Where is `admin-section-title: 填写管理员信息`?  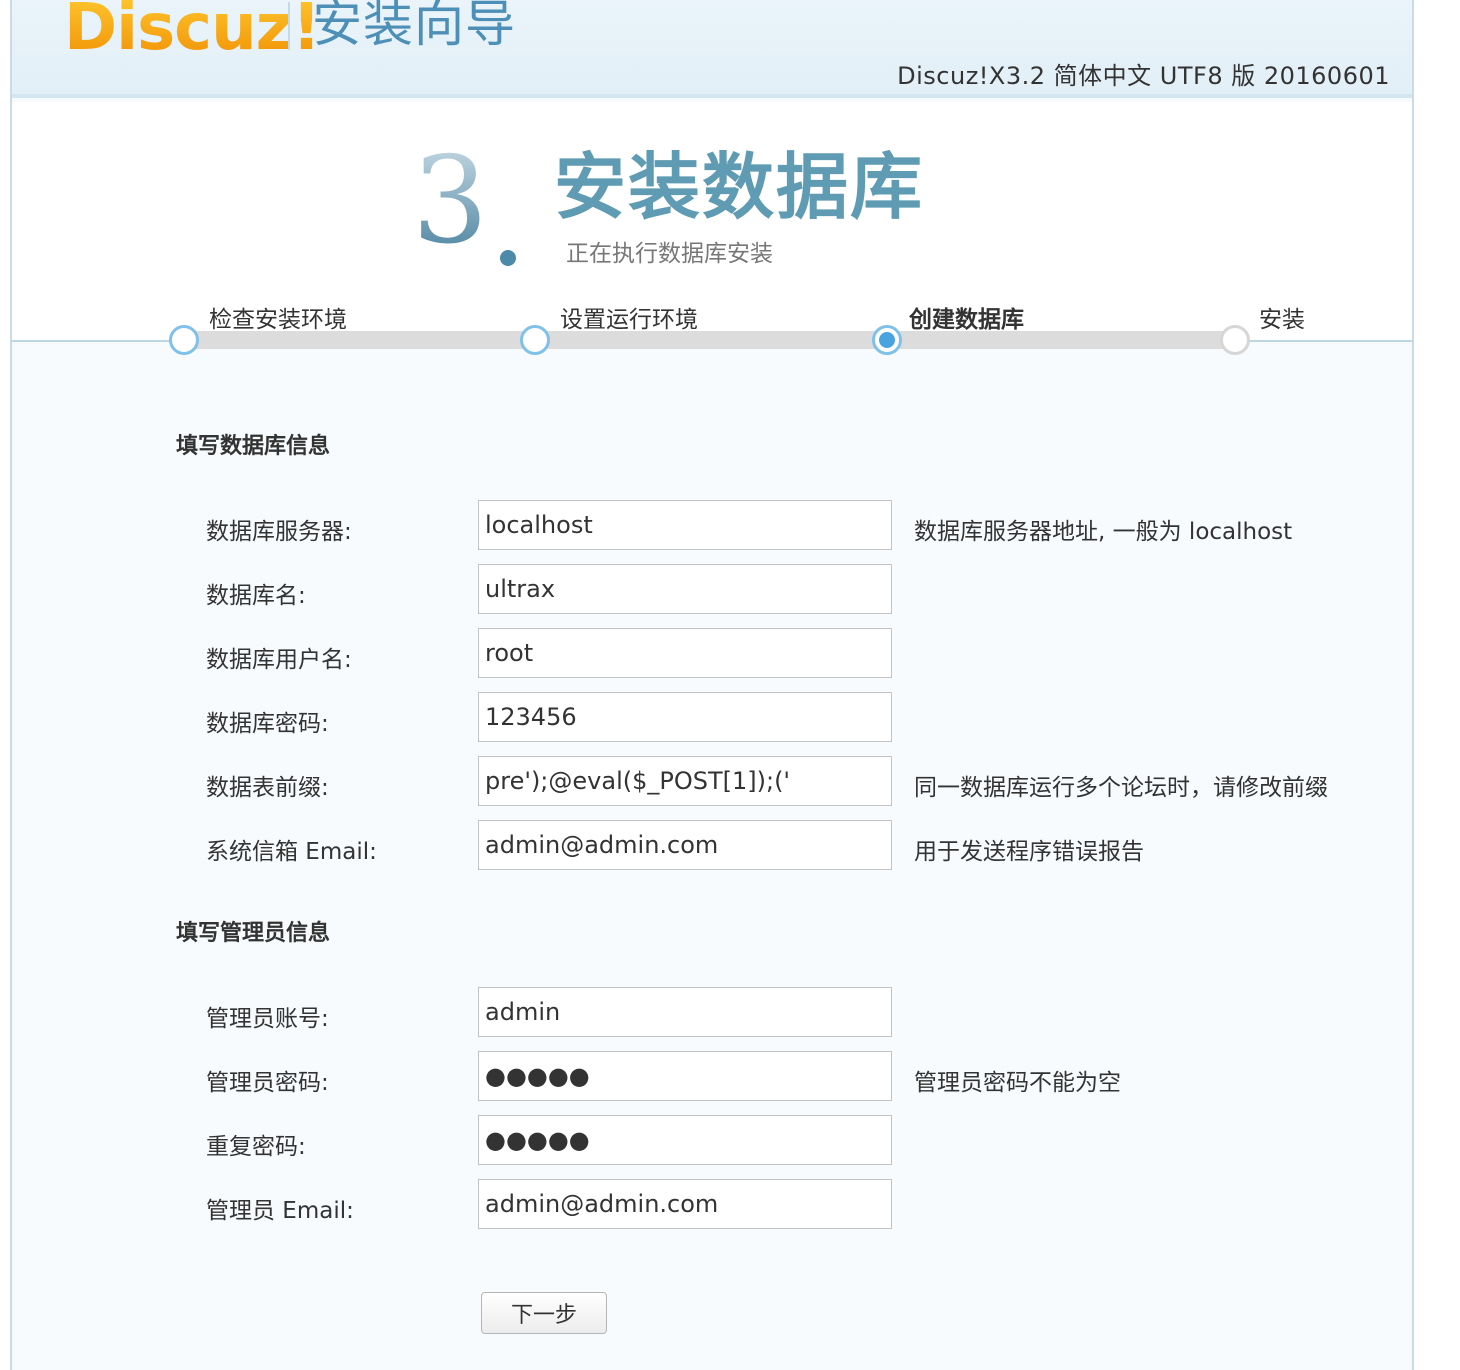 admin-section-title: 填写管理员信息 is located at coordinates (253, 933).